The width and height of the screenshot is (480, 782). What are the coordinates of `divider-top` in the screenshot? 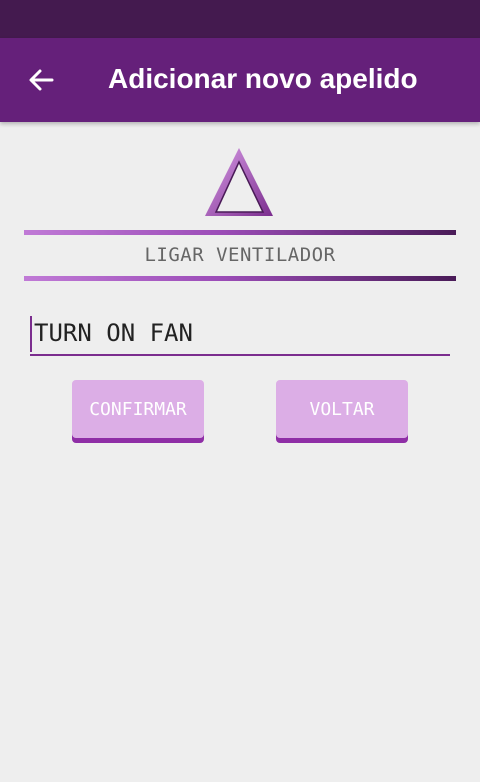 It's located at (240, 232).